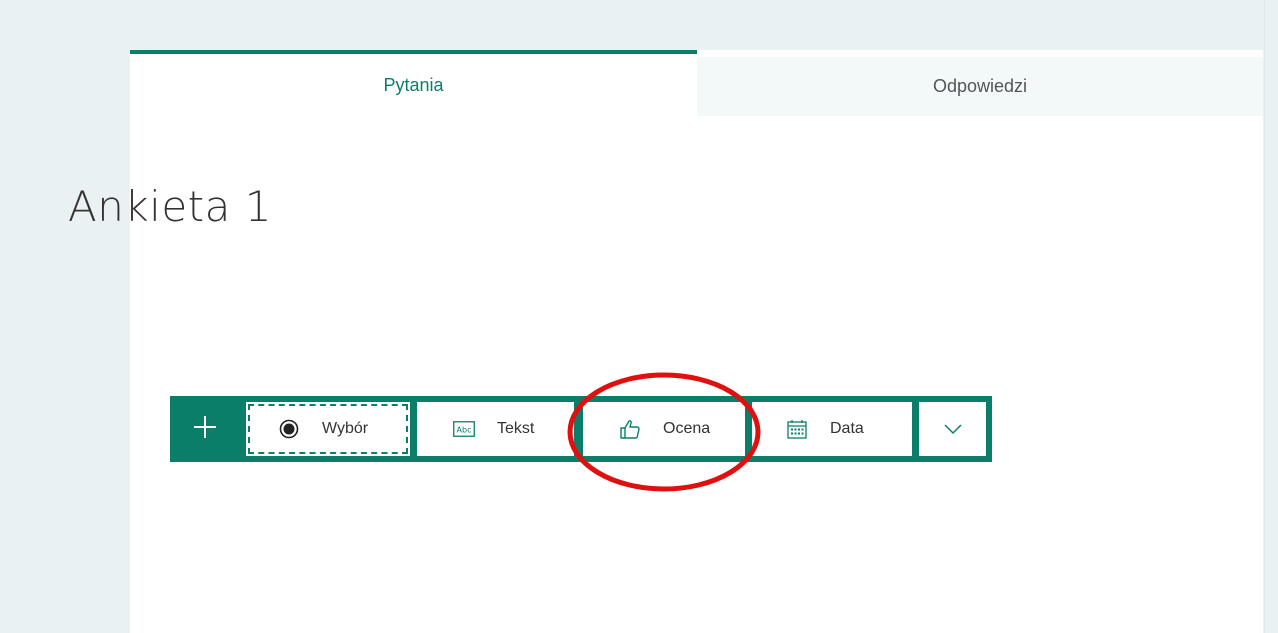 The width and height of the screenshot is (1278, 633). I want to click on text-question-label: Tekst, so click(516, 428).